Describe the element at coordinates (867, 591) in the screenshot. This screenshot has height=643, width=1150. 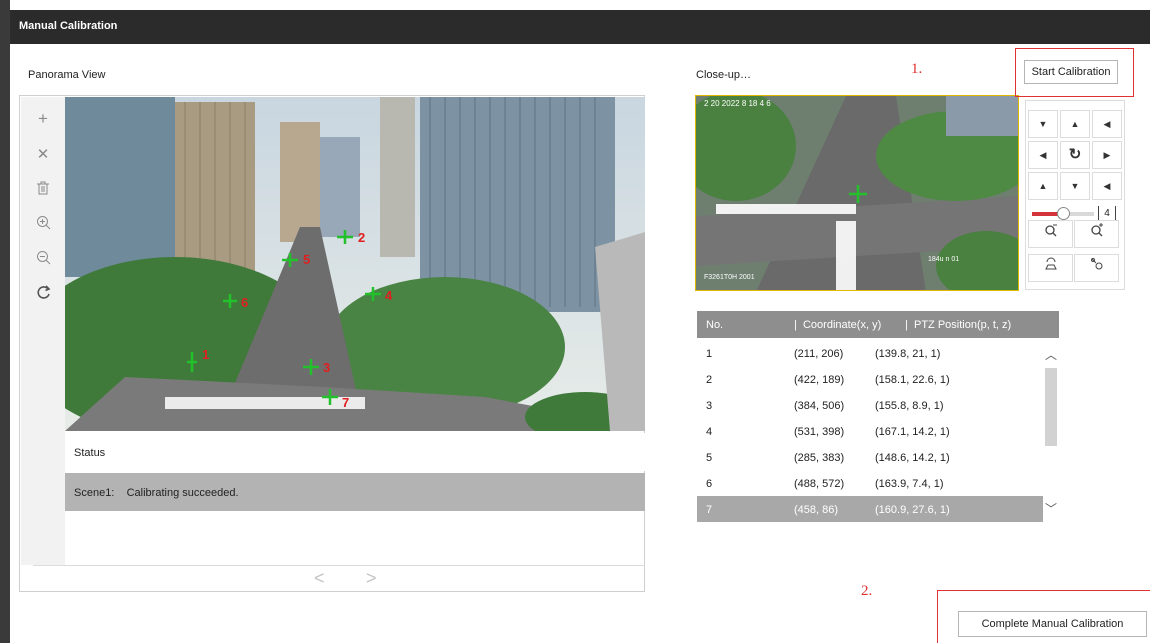
I see `annotation-two: 2.` at that location.